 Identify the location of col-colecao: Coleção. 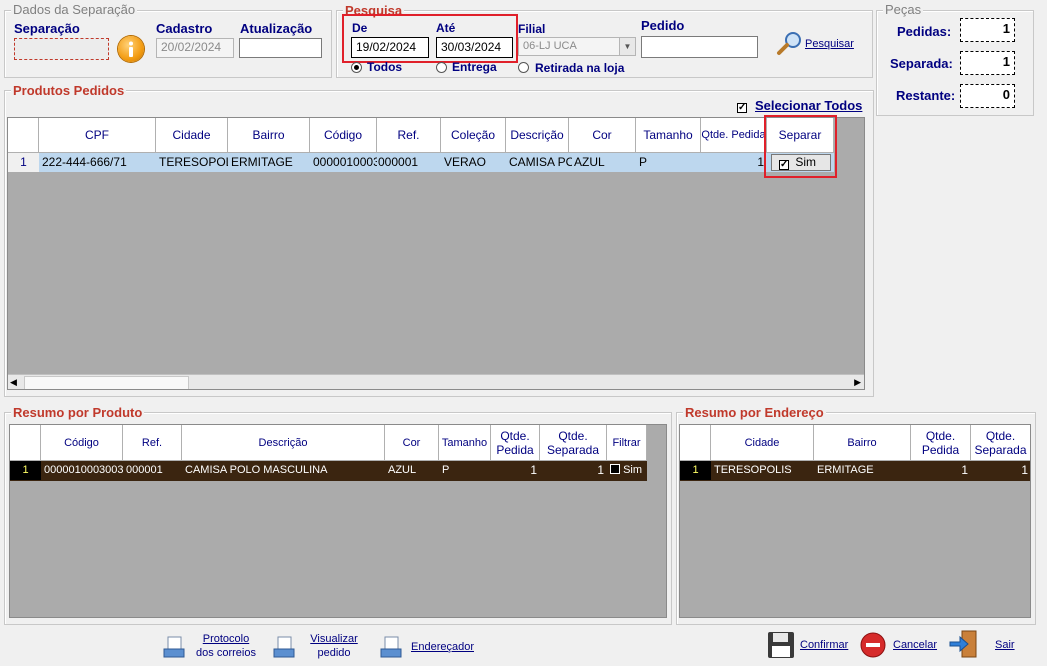
(473, 135).